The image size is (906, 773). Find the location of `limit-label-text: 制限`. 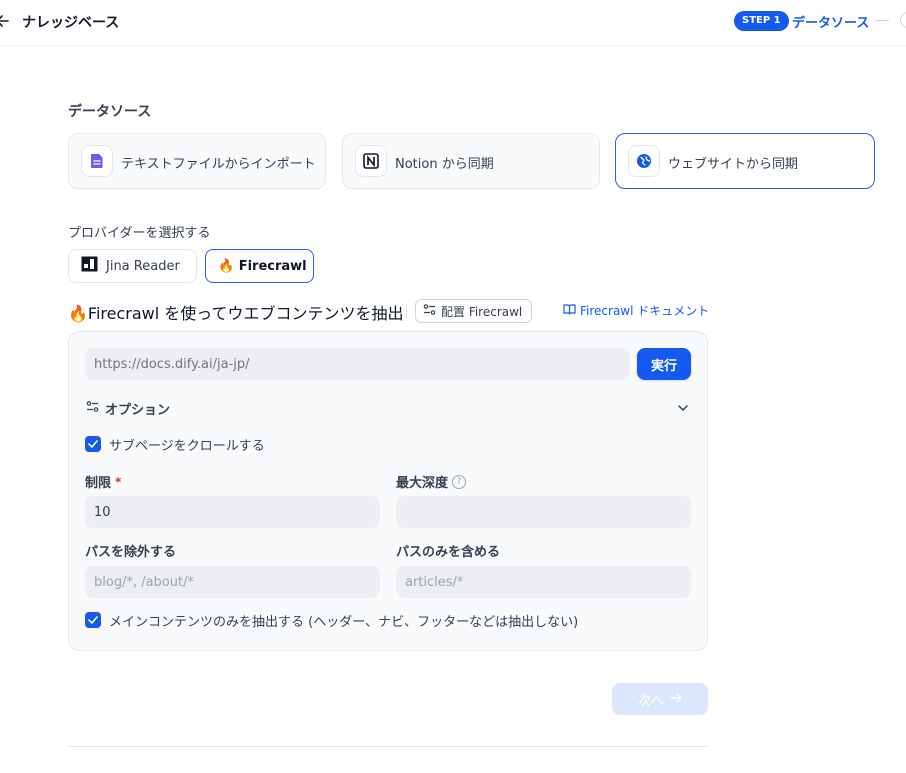

limit-label-text: 制限 is located at coordinates (98, 483).